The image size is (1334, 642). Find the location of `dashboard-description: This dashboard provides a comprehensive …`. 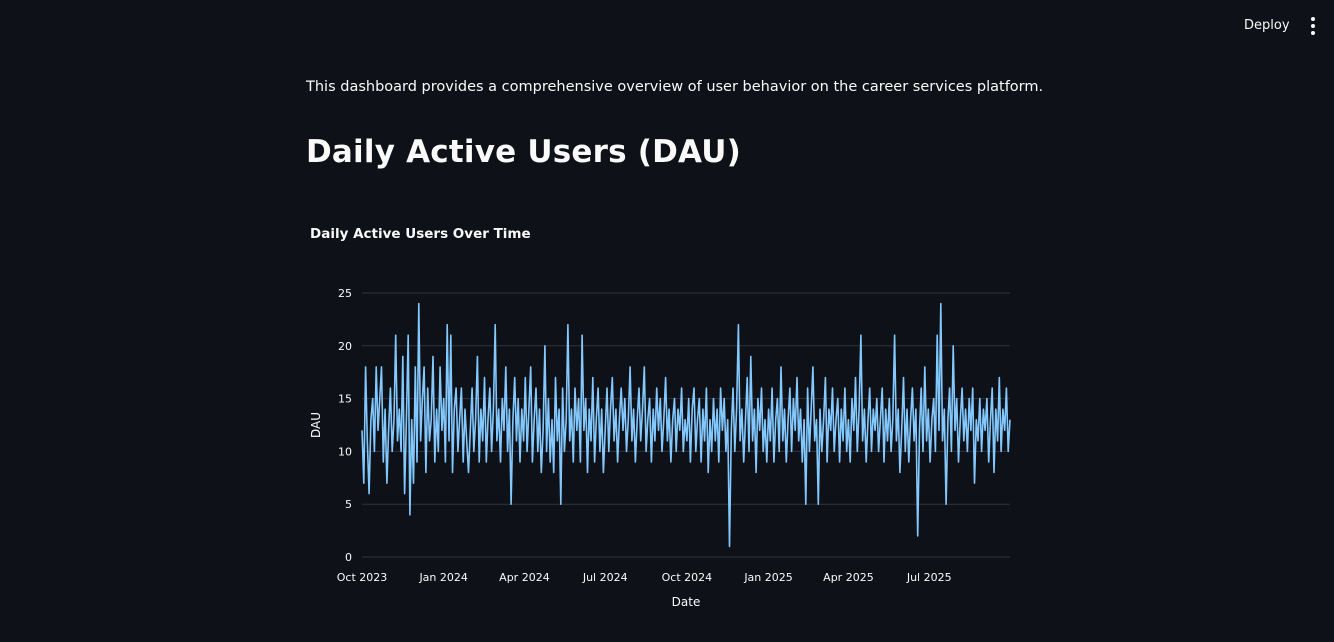

dashboard-description: This dashboard provides a comprehensive … is located at coordinates (675, 87).